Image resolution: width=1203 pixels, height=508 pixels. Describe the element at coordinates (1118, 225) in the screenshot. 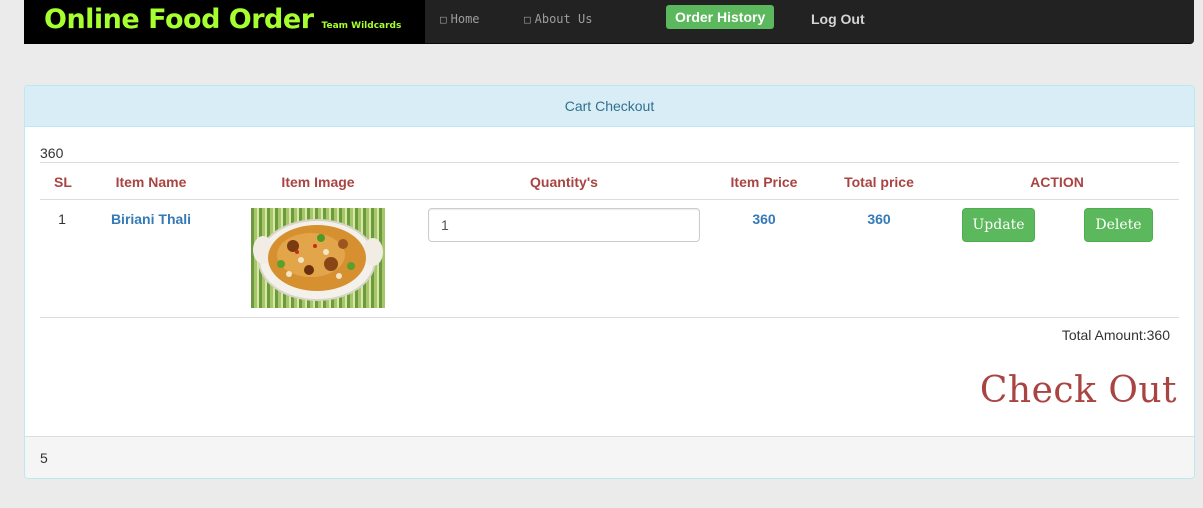

I see `delete-button: Delete` at that location.